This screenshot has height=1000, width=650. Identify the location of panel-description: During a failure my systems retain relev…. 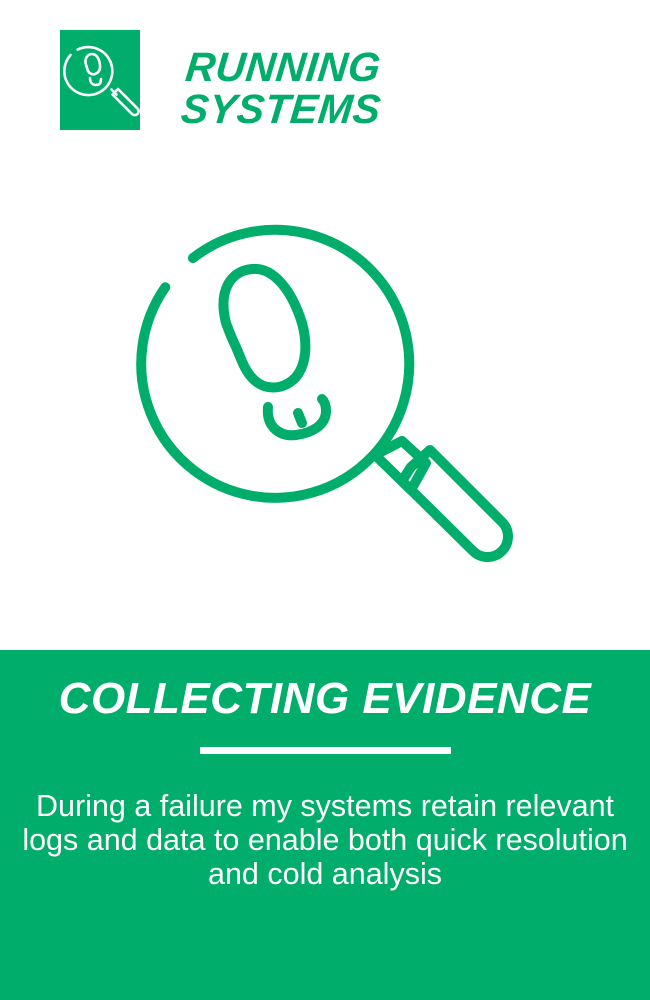
(325, 840).